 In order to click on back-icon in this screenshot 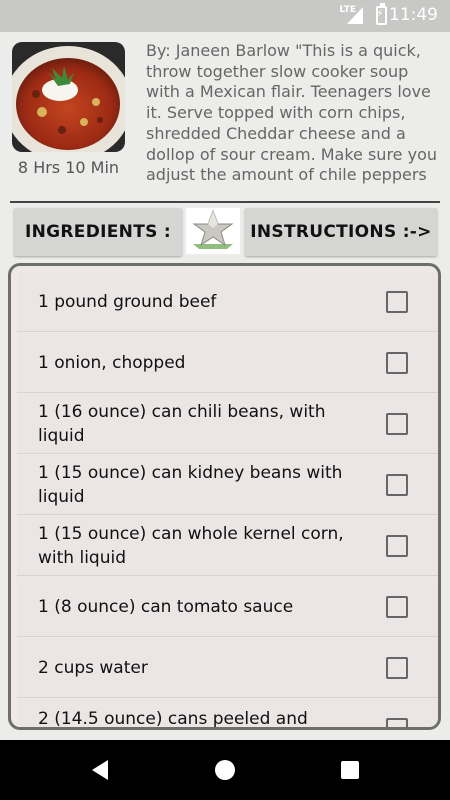, I will do `click(100, 770)`.